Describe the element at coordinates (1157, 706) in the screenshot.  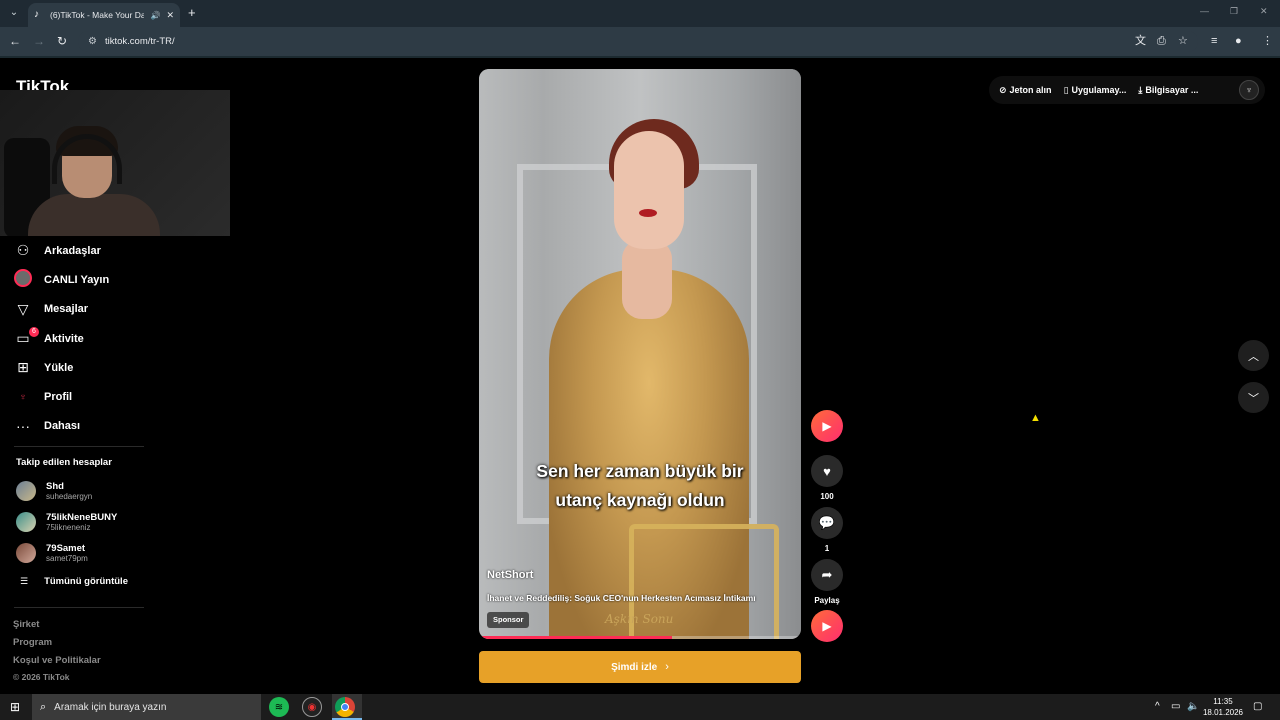
I see `tray-expand-icon: ^` at that location.